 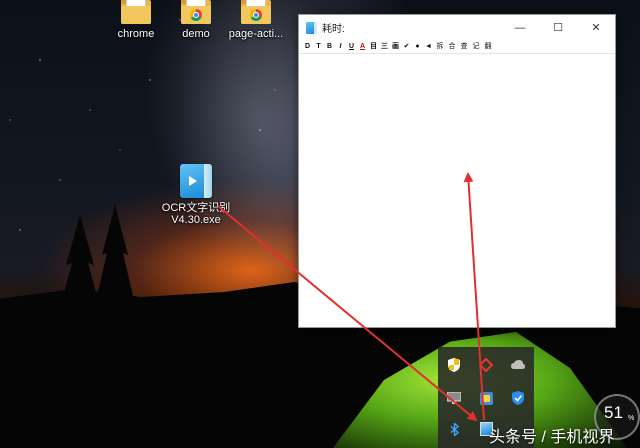 I want to click on monitor-icon, so click(x=454, y=398).